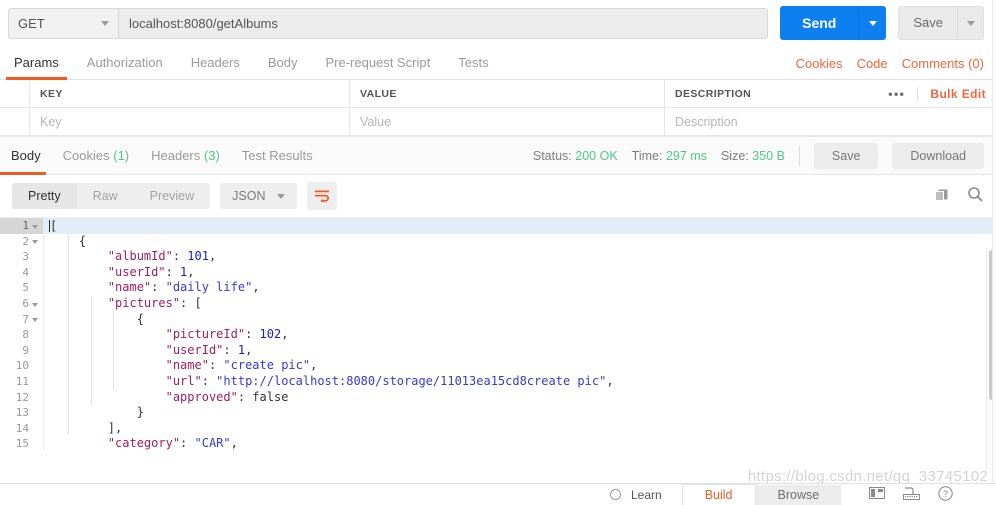 The image size is (996, 505). I want to click on response-tab-cookies: Cookies (1), so click(96, 155).